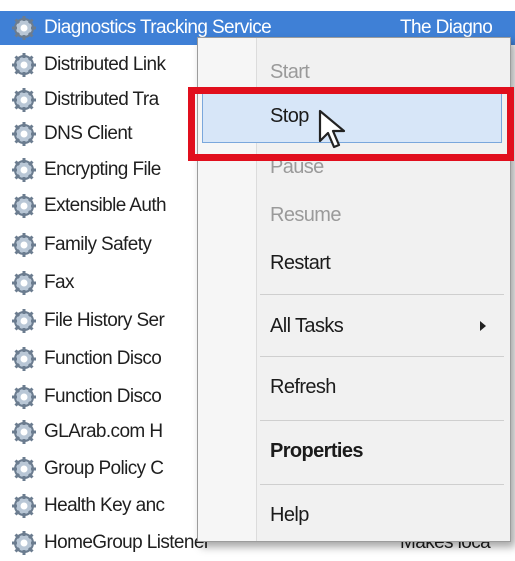  What do you see at coordinates (105, 205) in the screenshot?
I see `service-name: Extensible Auth` at bounding box center [105, 205].